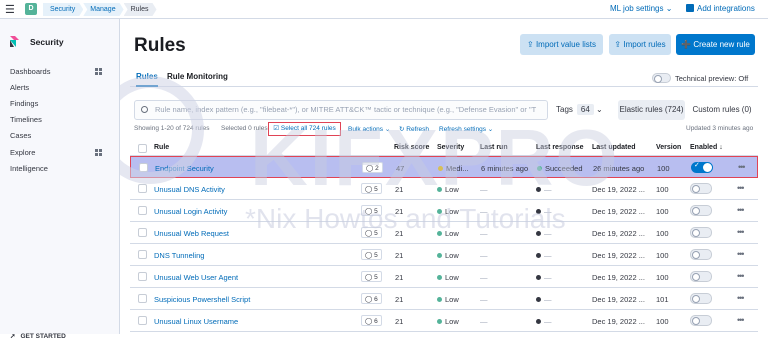 Image resolution: width=768 pixels, height=340 pixels. I want to click on import-rules-button: ⇪ Import rules, so click(640, 44).